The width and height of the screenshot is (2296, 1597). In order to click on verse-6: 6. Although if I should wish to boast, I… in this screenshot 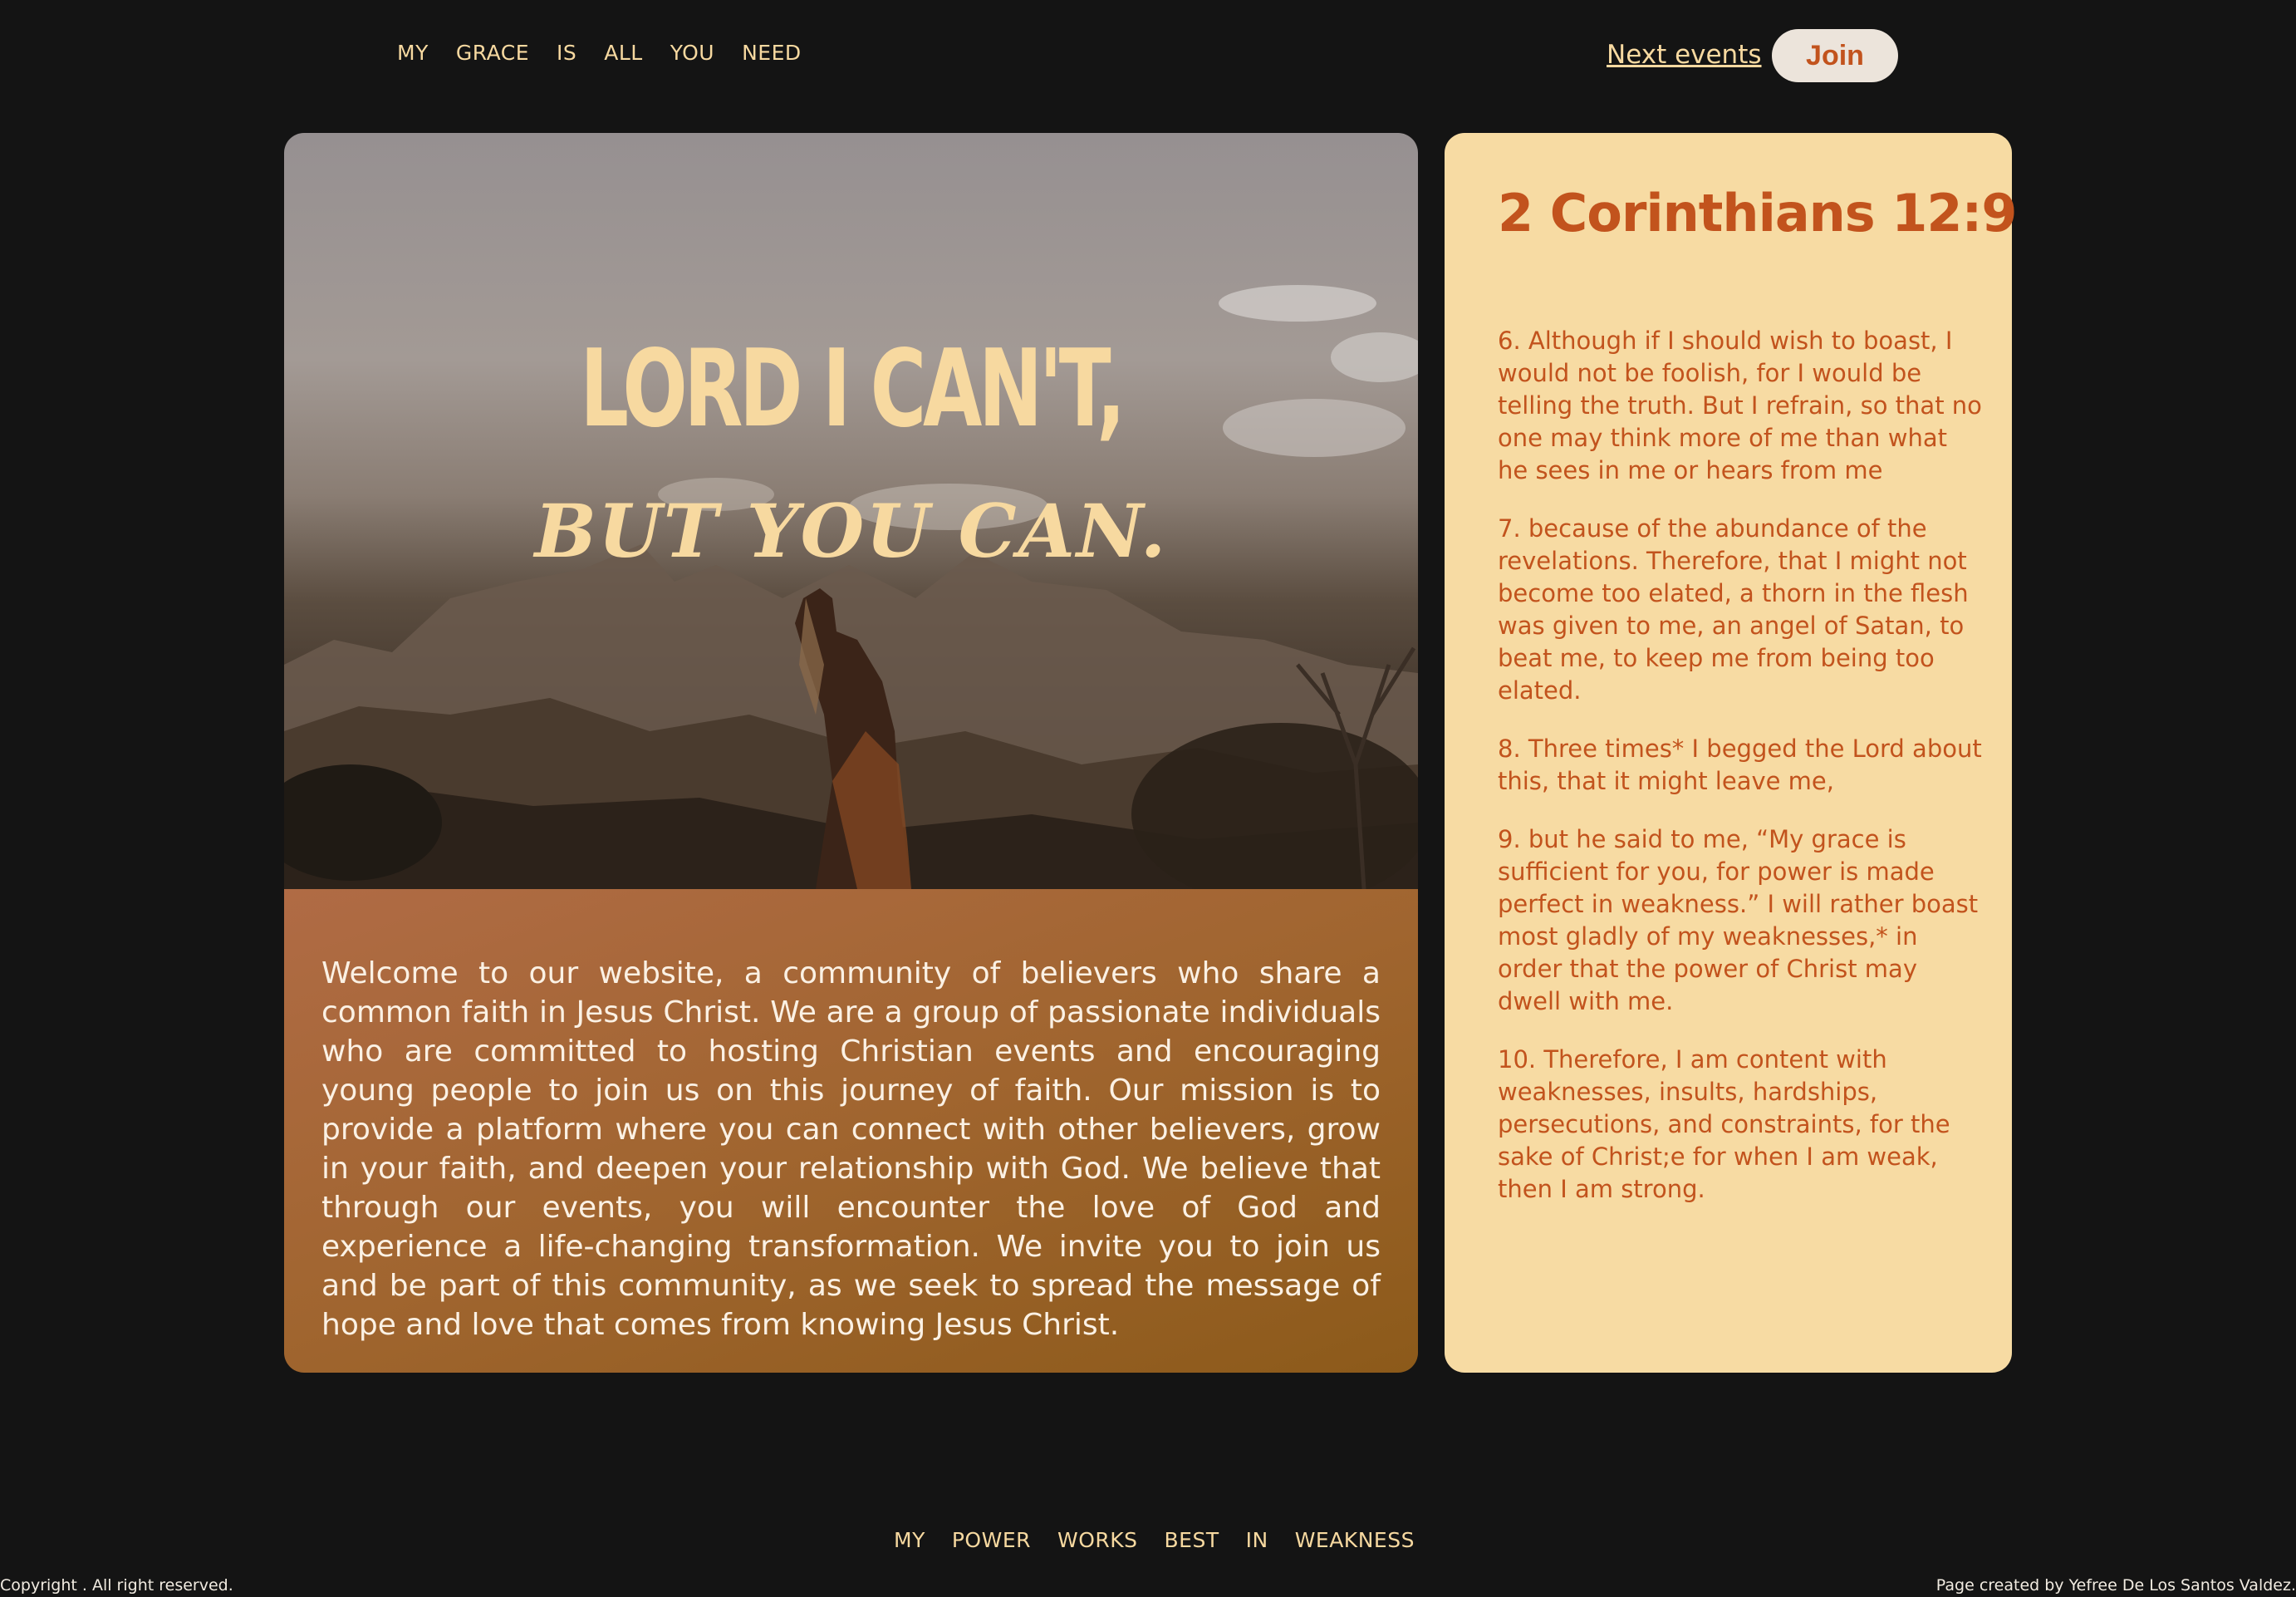, I will do `click(1740, 405)`.